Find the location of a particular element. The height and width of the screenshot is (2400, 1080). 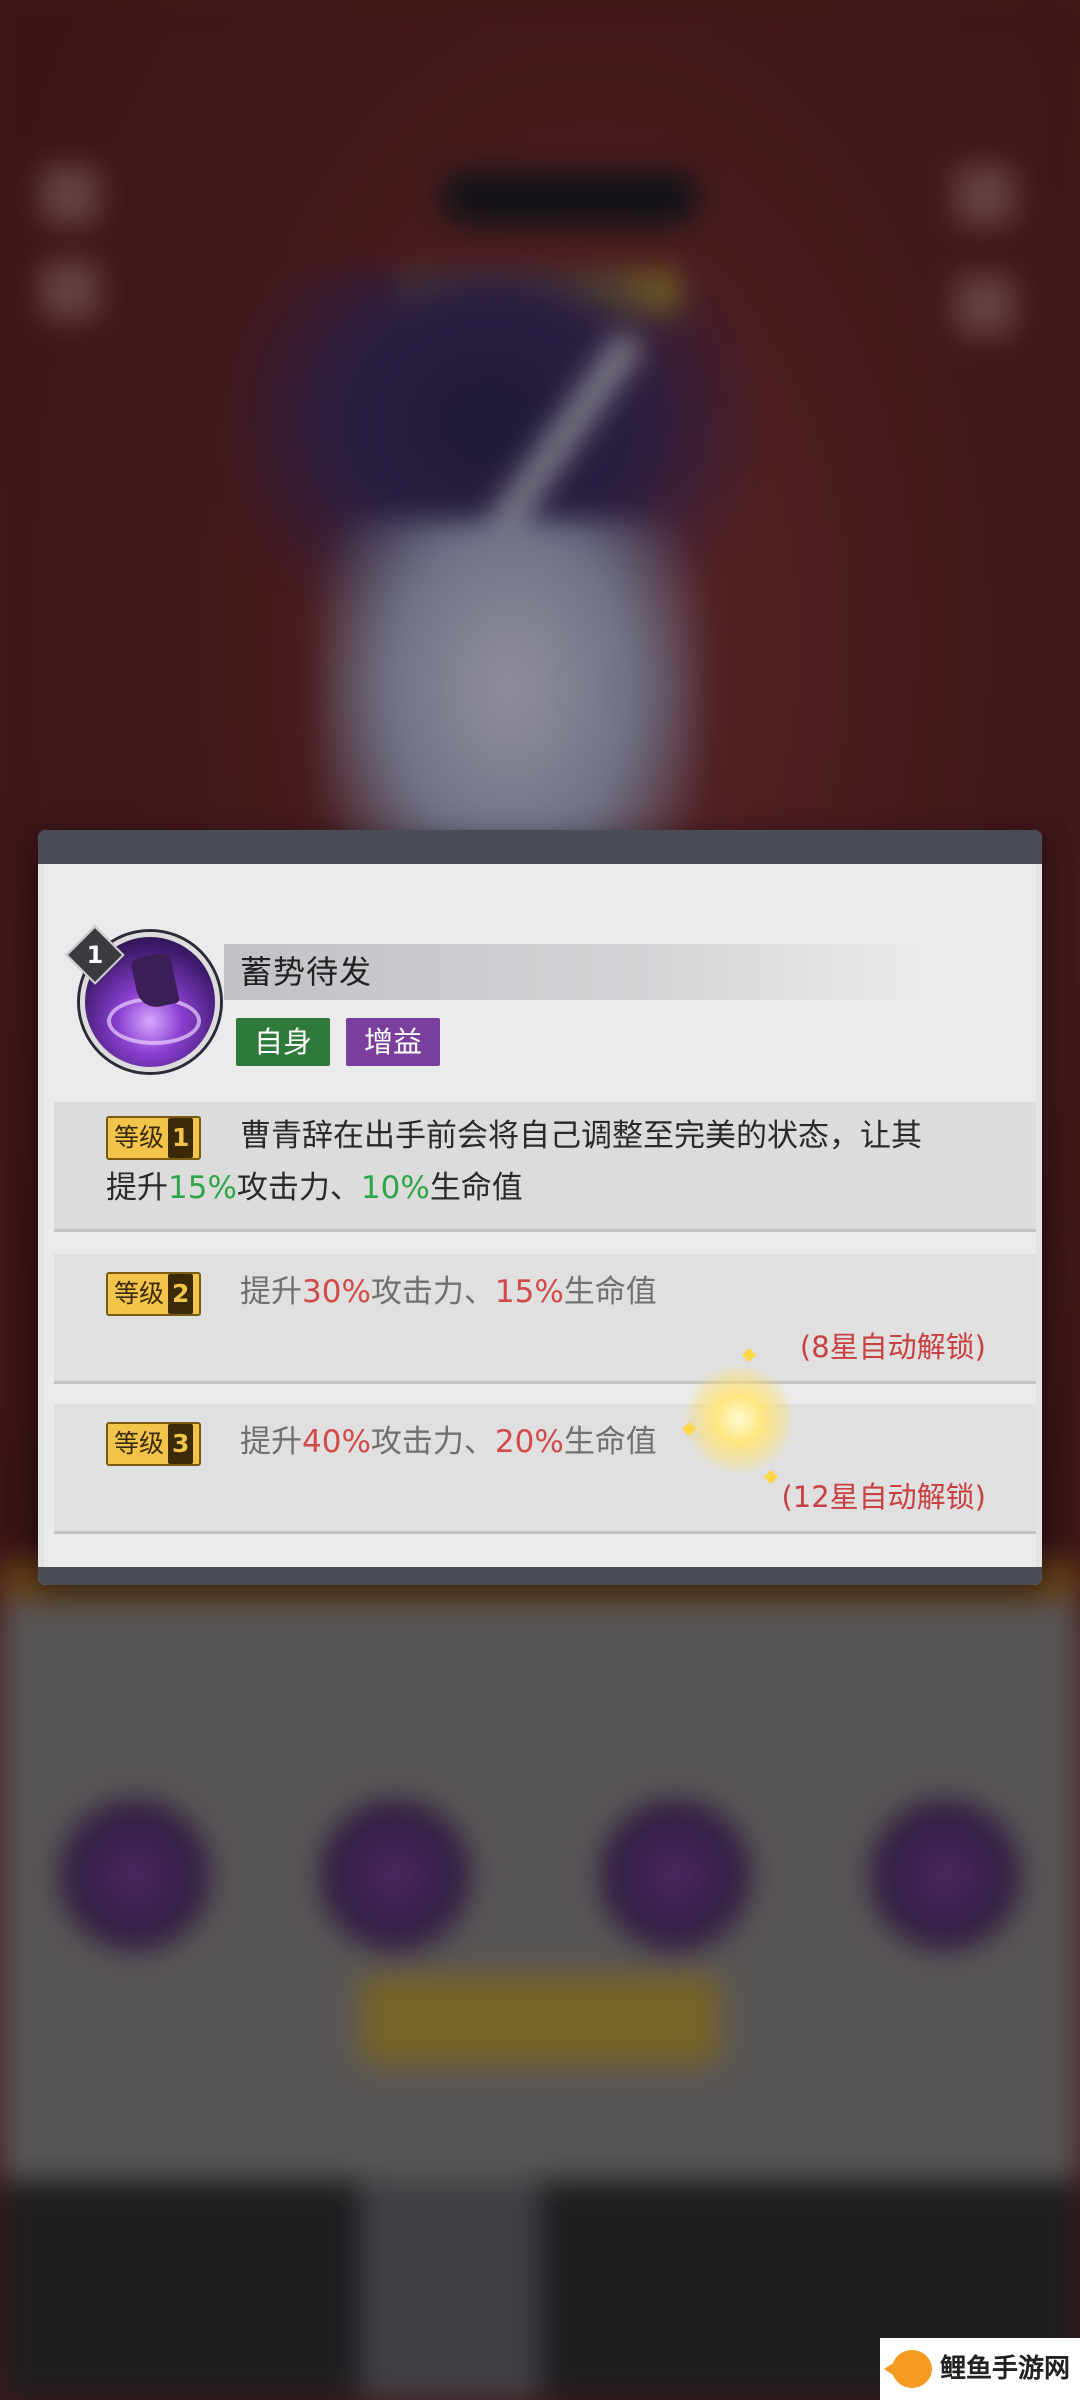

level-2-description: 提升30%攻击力、15%生命值 is located at coordinates (448, 1292).